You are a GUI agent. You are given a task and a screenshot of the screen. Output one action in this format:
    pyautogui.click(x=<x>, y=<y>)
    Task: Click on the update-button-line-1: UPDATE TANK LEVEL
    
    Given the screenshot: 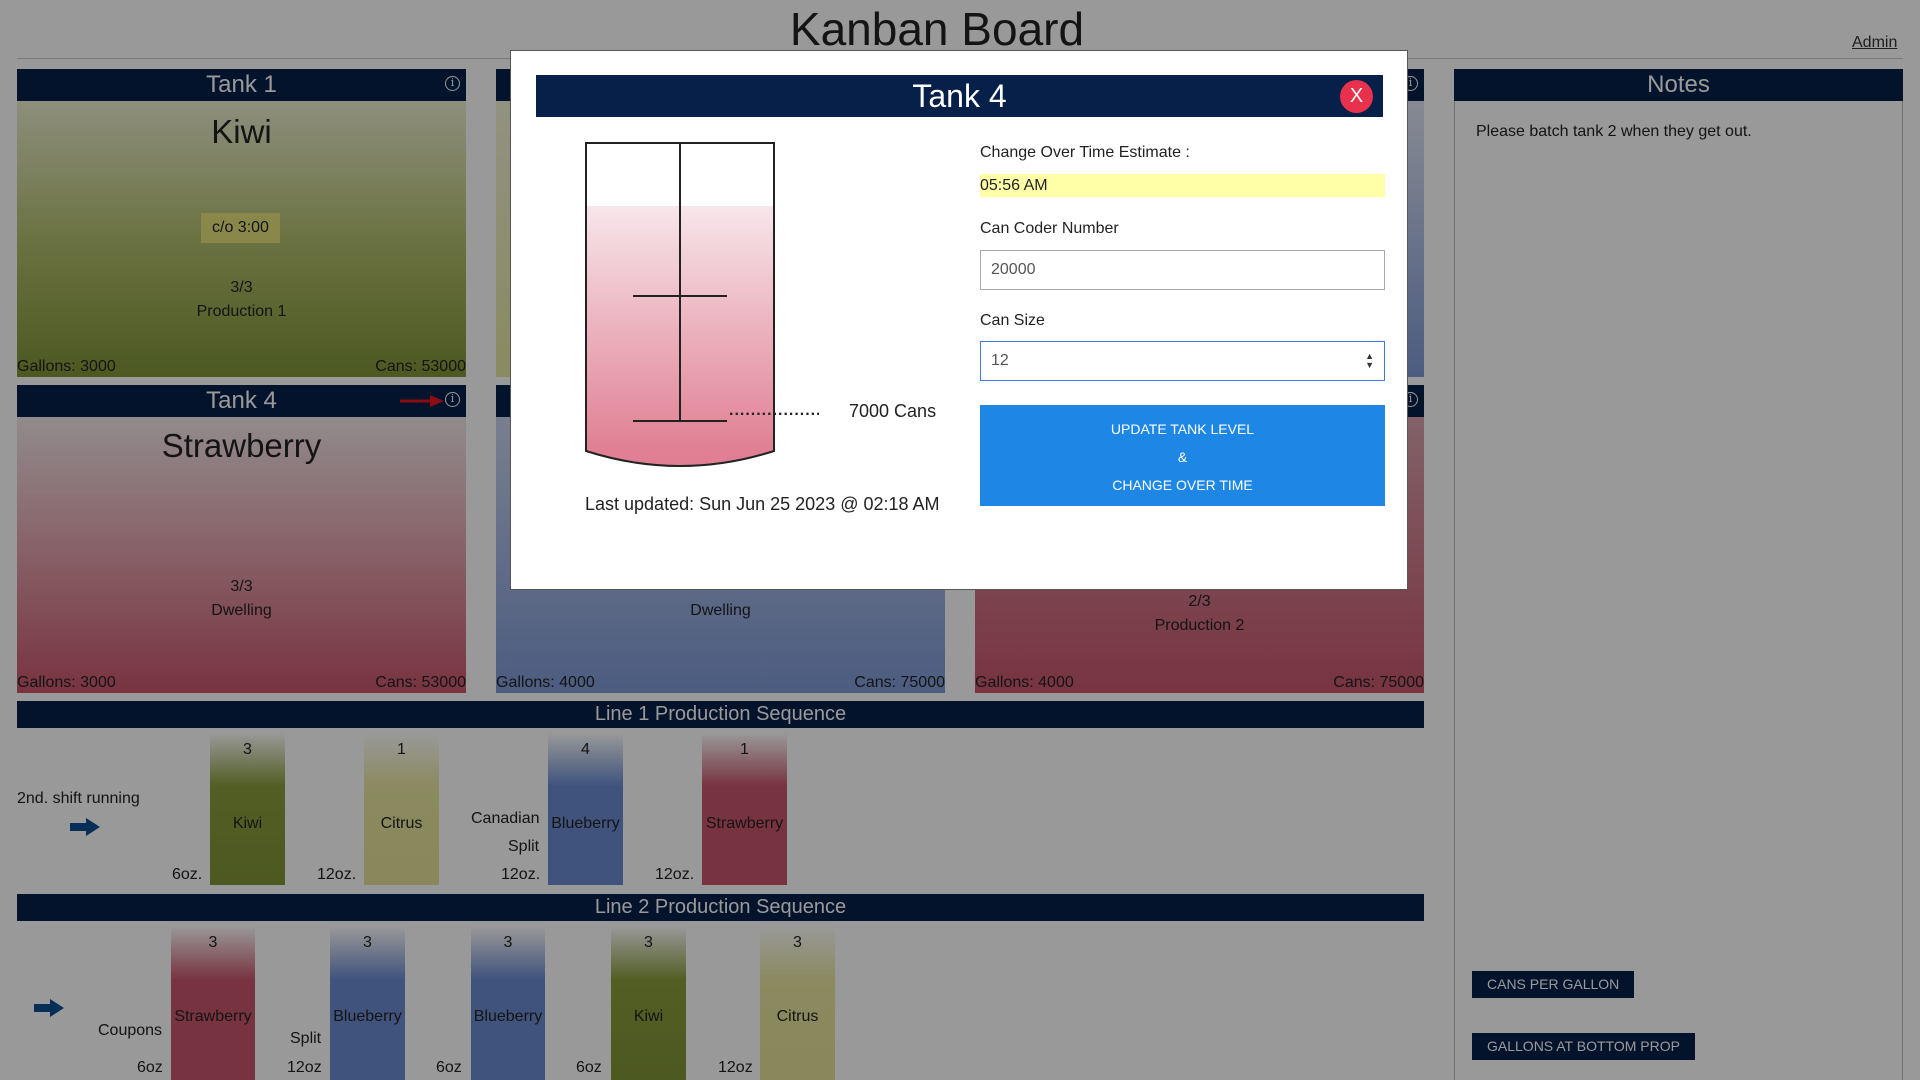 What is the action you would take?
    pyautogui.click(x=1182, y=429)
    